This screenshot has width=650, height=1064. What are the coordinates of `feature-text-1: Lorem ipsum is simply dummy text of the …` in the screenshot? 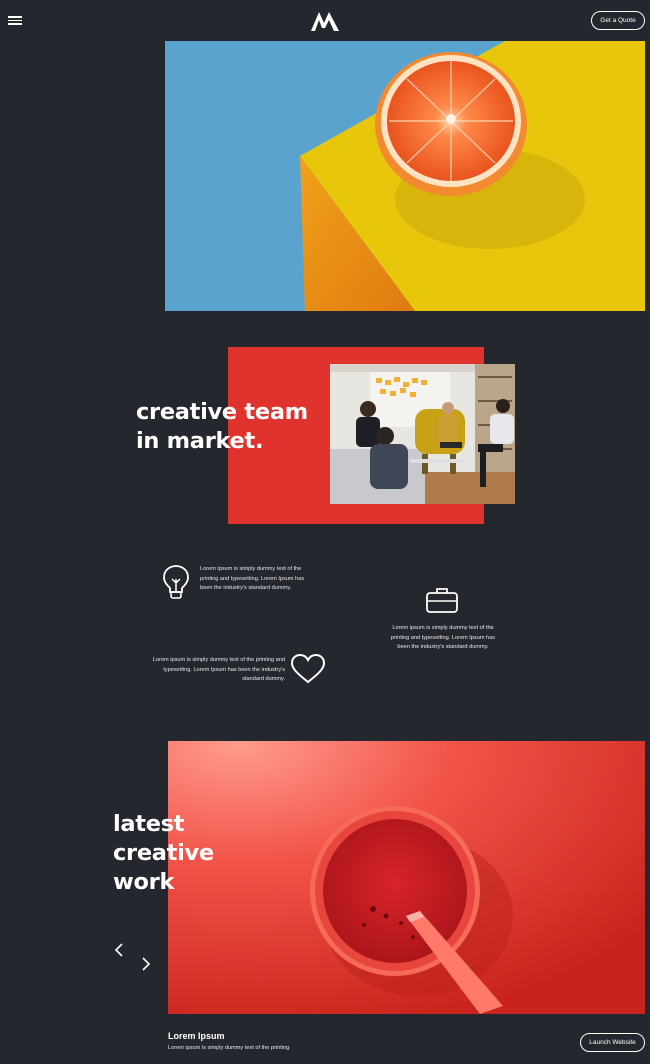 It's located at (252, 578).